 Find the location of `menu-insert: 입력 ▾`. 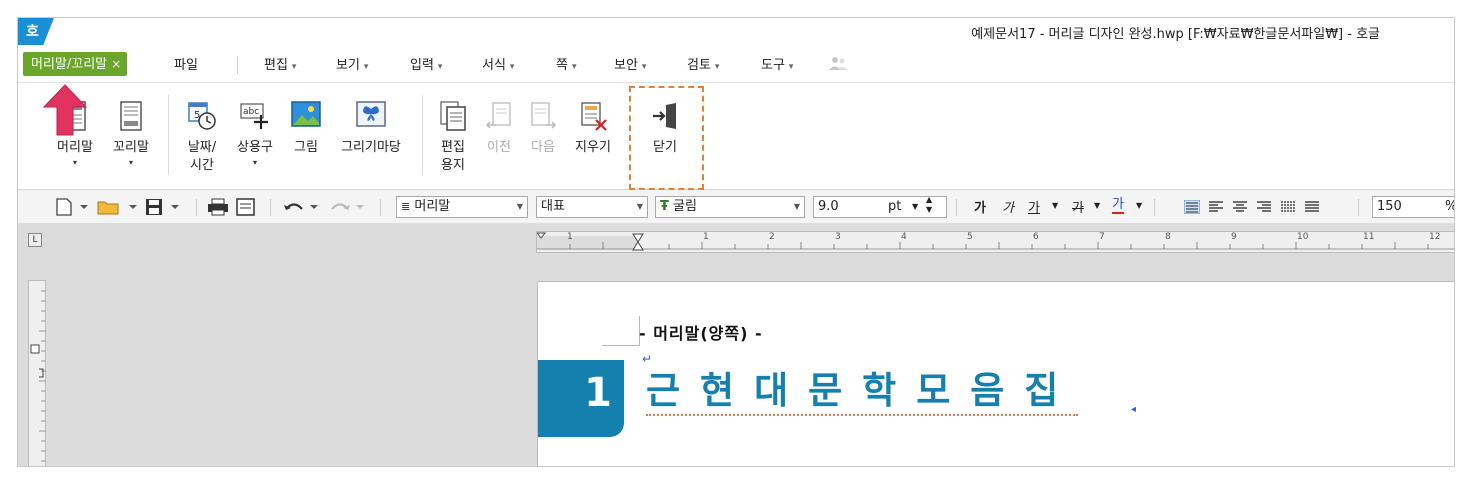

menu-insert: 입력 ▾ is located at coordinates (426, 63).